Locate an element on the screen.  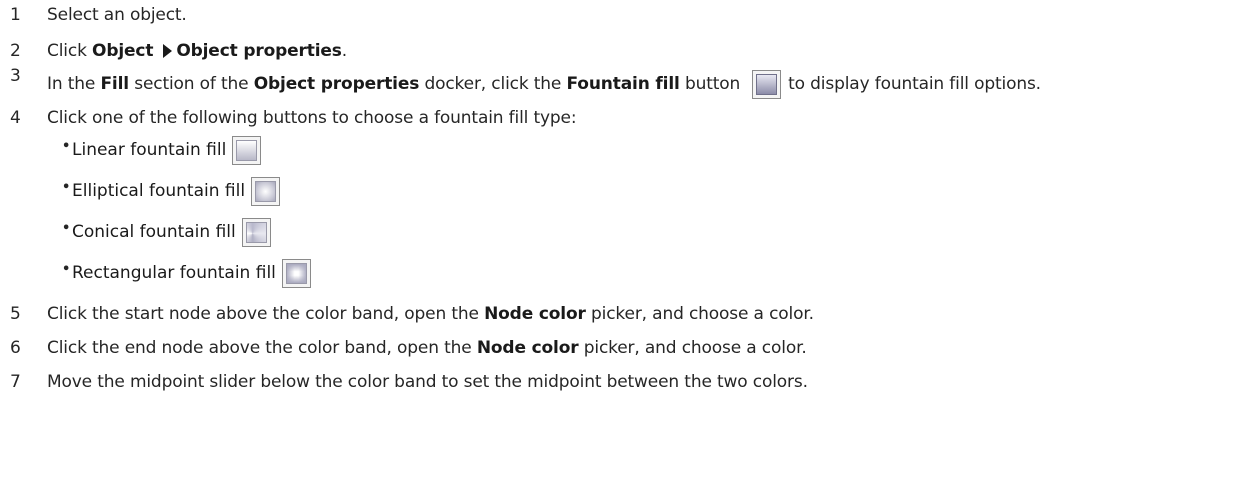
fill-type-label: Linear fountain fill is located at coordinates (149, 150).